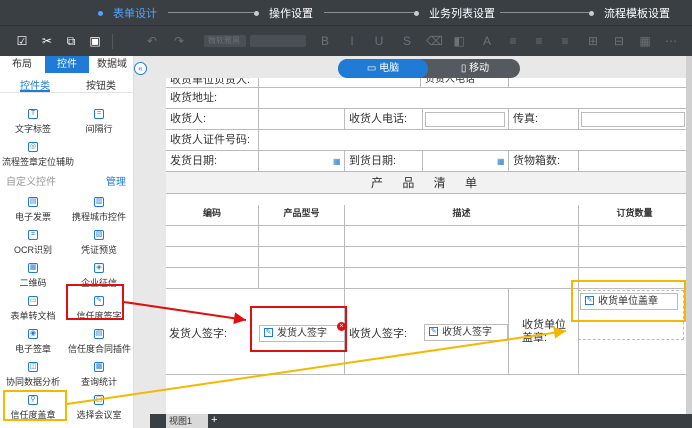 This screenshot has height=428, width=692. Describe the element at coordinates (513, 41) in the screenshot. I see `align-left-icon: ≡` at that location.